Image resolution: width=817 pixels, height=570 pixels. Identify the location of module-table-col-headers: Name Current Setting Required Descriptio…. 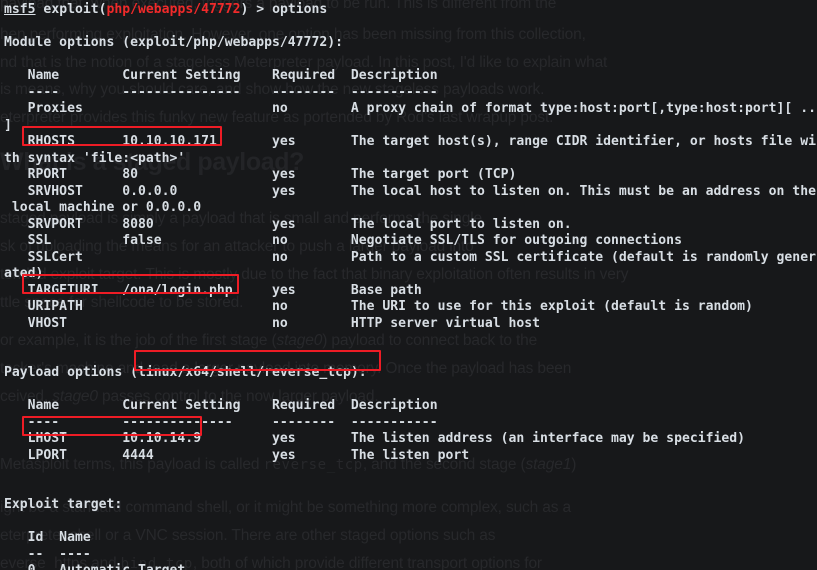
(221, 75).